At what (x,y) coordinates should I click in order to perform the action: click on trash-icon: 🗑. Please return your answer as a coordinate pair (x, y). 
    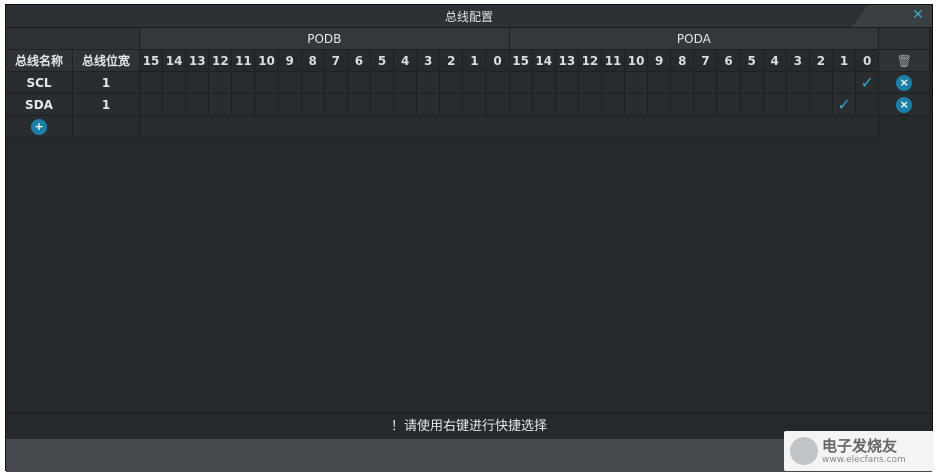
    Looking at the image, I should click on (904, 61).